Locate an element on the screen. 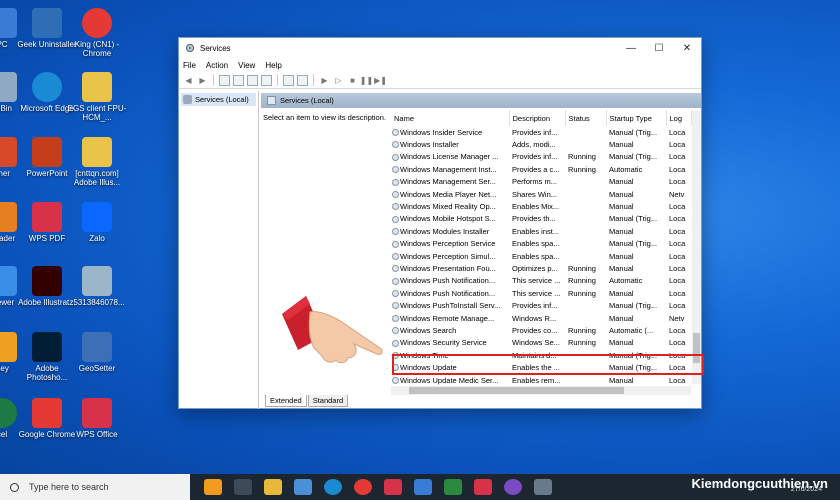 The height and width of the screenshot is (500, 840). scroll-thumb is located at coordinates (516, 390).